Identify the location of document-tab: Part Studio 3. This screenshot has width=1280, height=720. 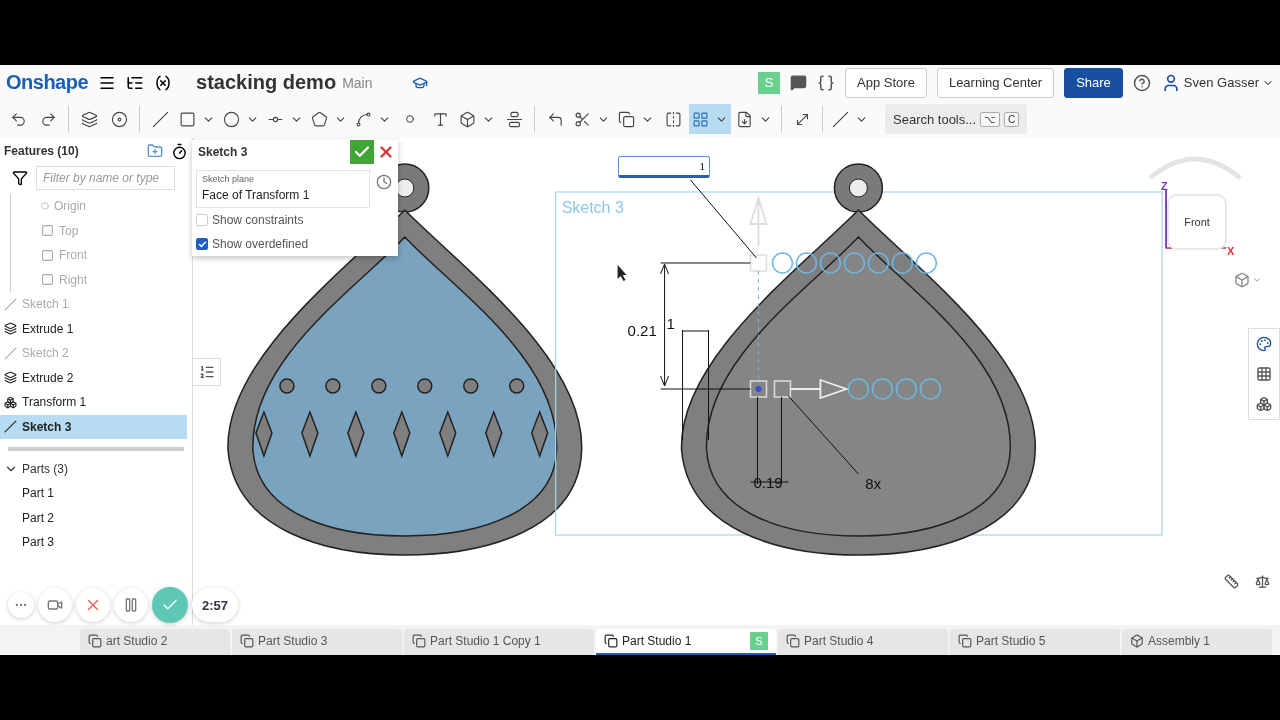
(317, 642).